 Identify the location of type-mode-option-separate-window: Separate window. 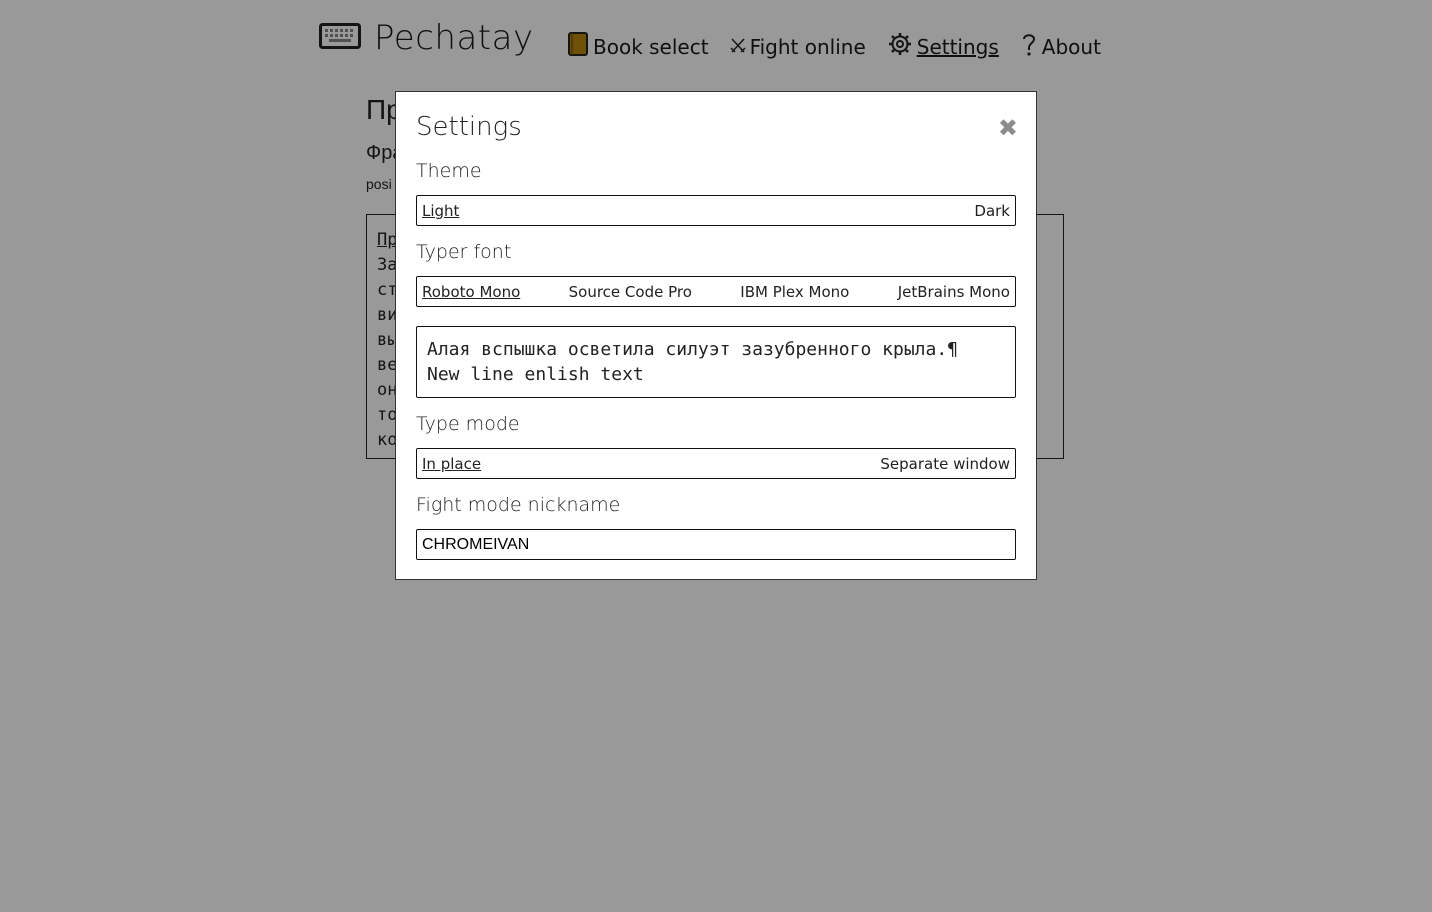
(945, 464).